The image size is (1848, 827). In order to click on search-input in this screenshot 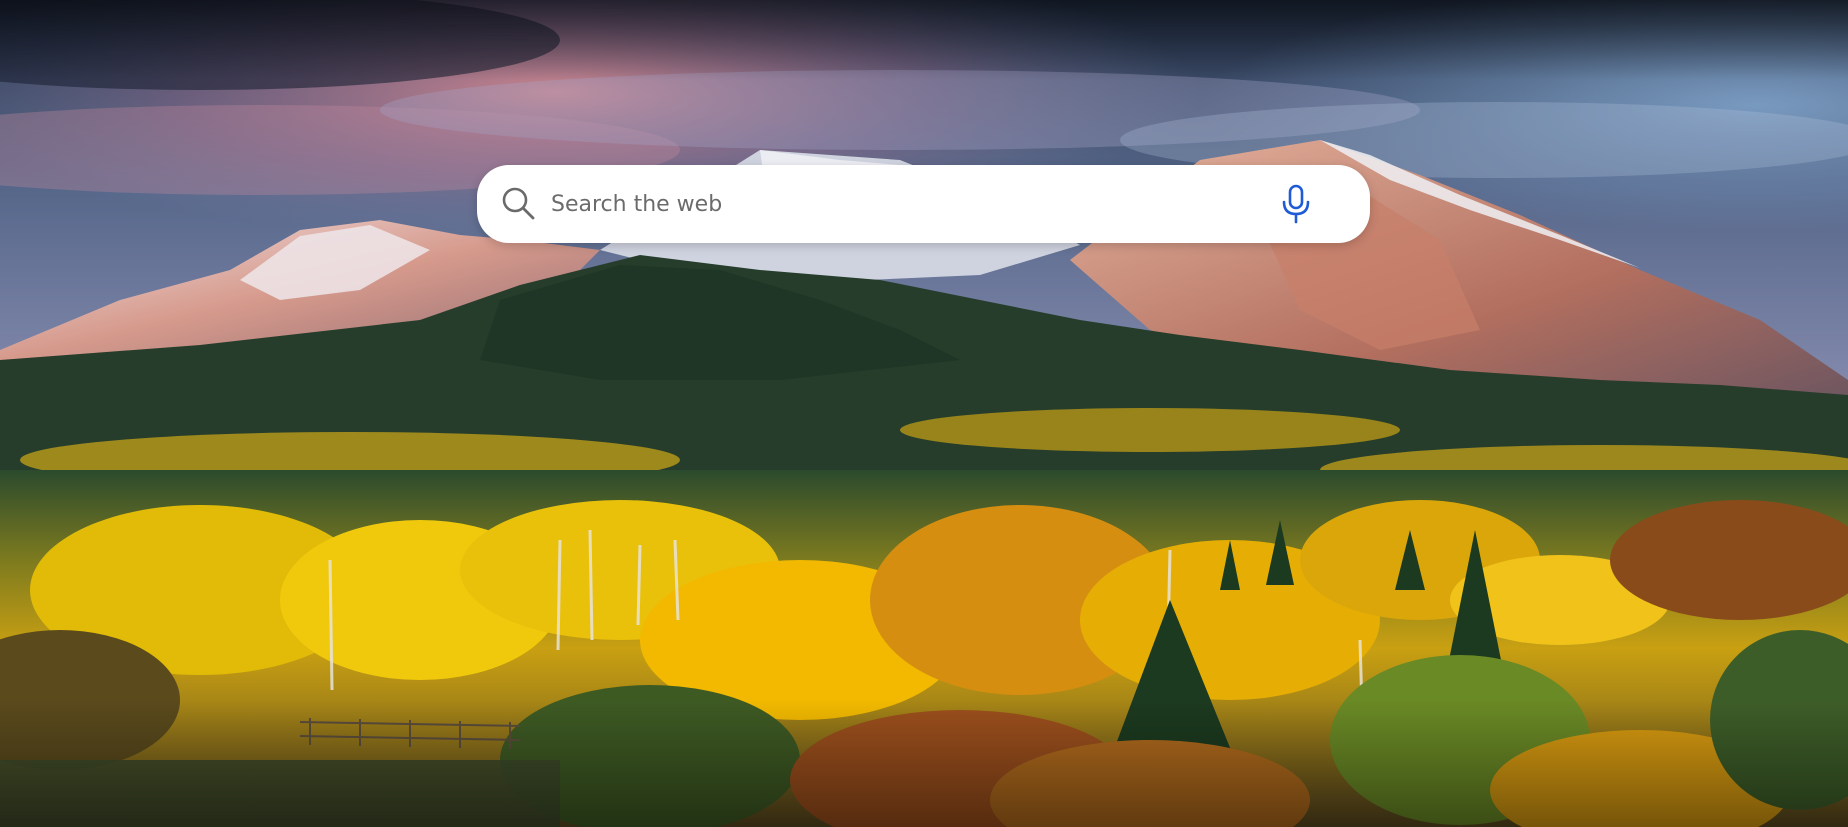, I will do `click(910, 204)`.